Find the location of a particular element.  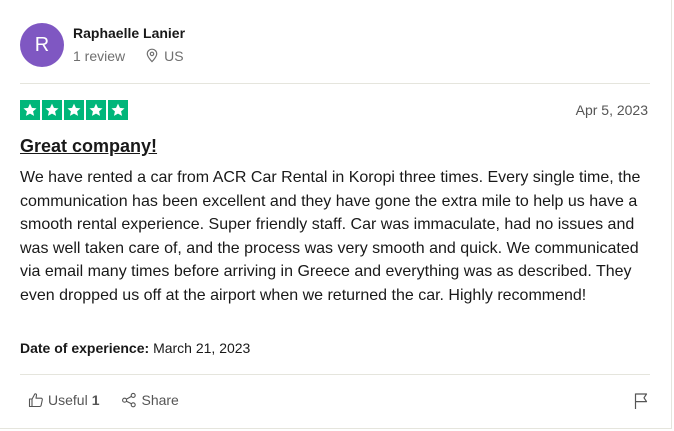

avatar-initial: R is located at coordinates (42, 44).